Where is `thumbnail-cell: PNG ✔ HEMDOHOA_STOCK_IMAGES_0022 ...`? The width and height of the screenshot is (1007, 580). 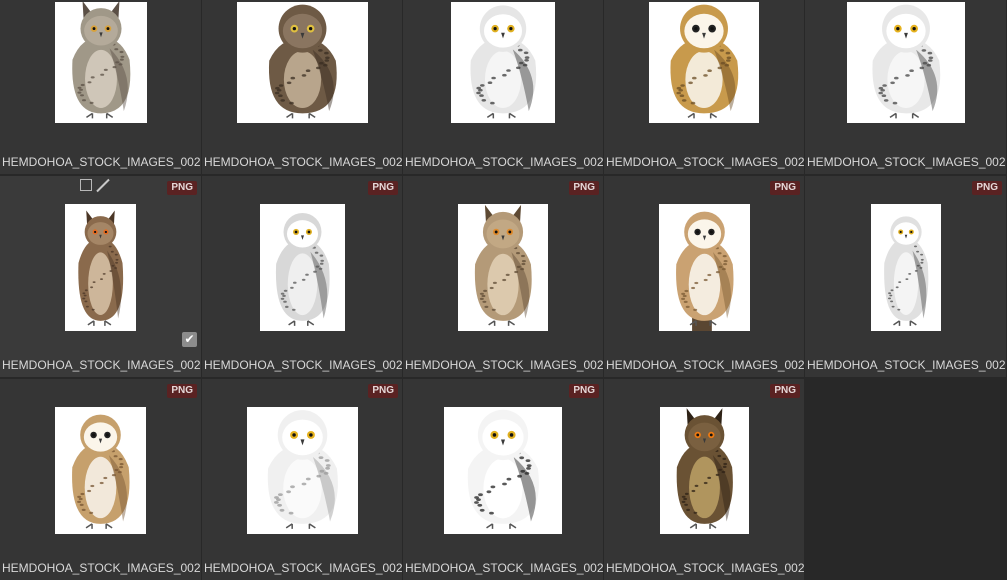 thumbnail-cell: PNG ✔ HEMDOHOA_STOCK_IMAGES_0022 ... is located at coordinates (100, 276).